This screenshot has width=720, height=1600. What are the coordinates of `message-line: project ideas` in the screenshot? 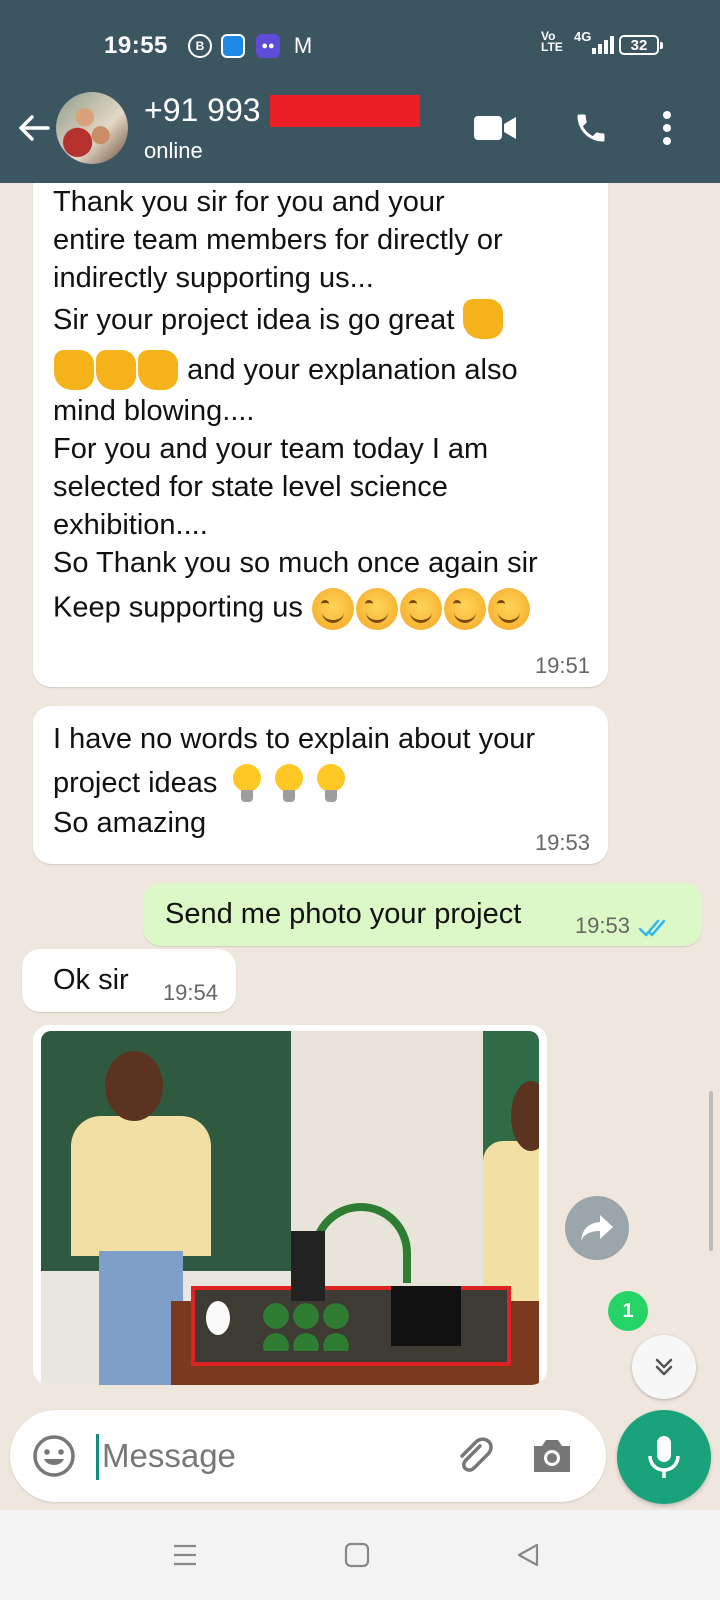 It's located at (135, 783).